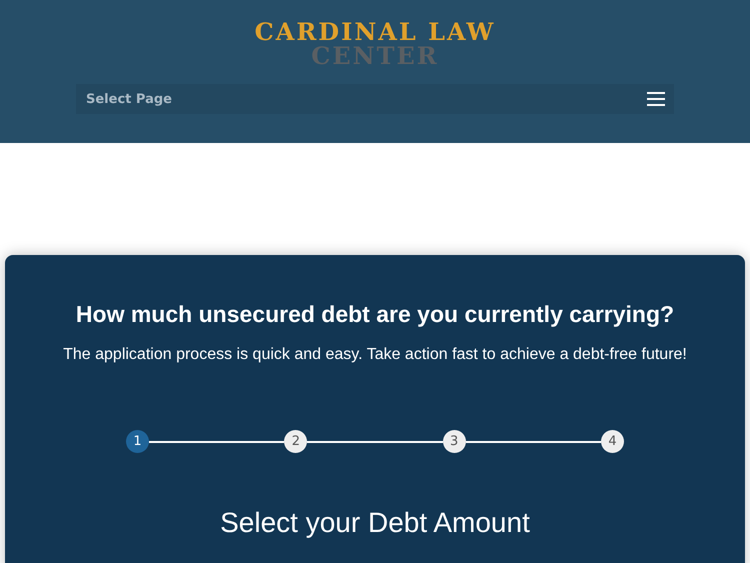 The height and width of the screenshot is (563, 750). Describe the element at coordinates (375, 314) in the screenshot. I see `form-title: How much unsecured debt are you currently carrying?` at that location.